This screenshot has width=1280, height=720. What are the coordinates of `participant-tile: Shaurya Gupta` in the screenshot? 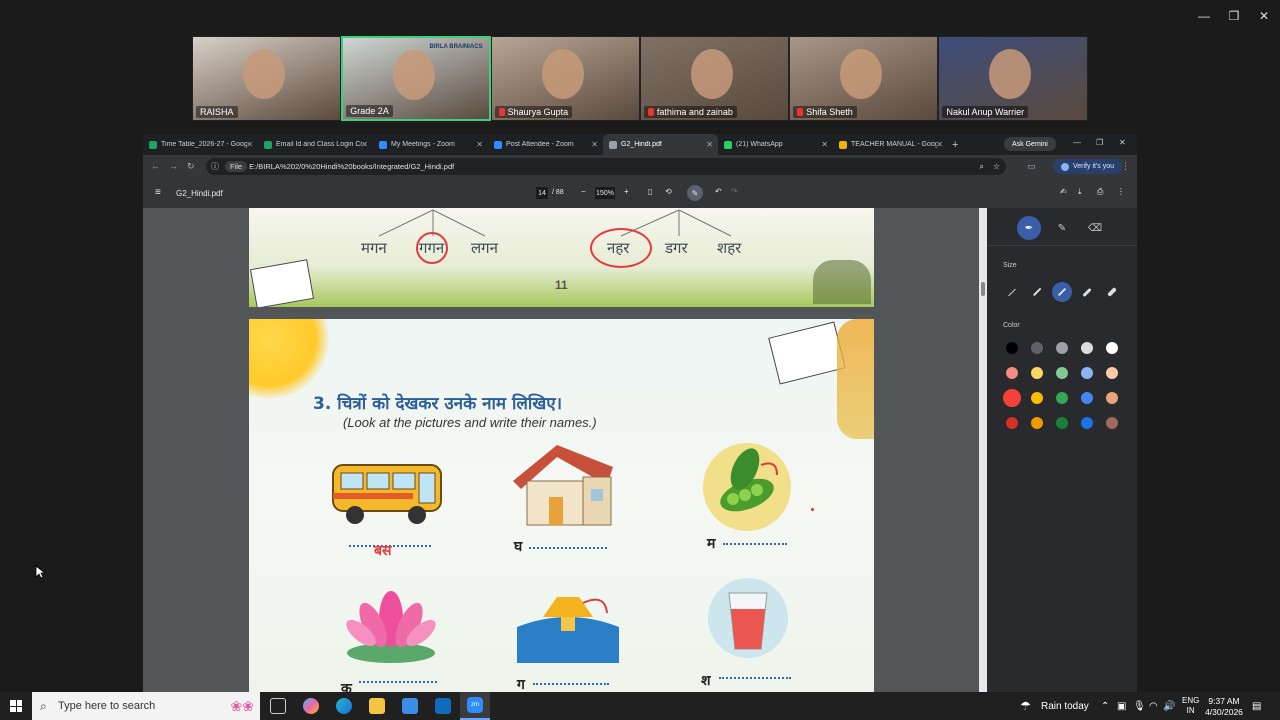 It's located at (565, 78).